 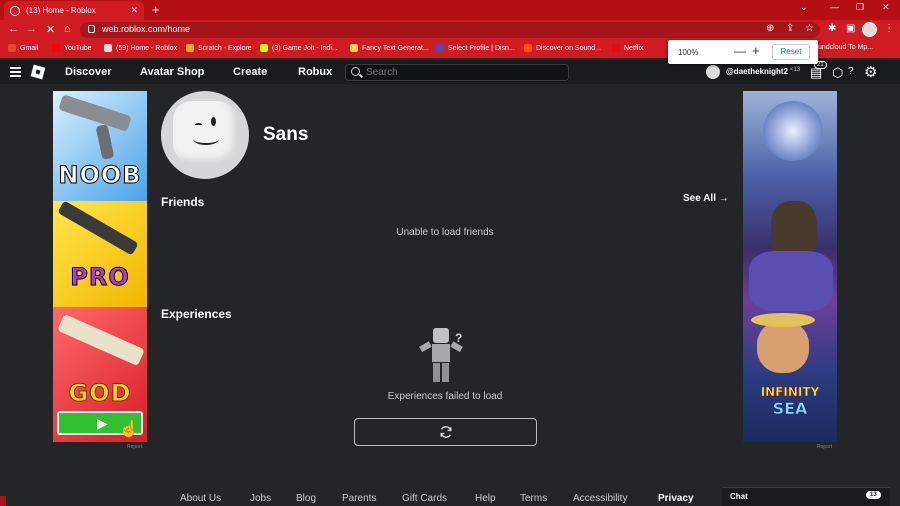 What do you see at coordinates (359, 498) in the screenshot?
I see `footer-parents: Parents` at bounding box center [359, 498].